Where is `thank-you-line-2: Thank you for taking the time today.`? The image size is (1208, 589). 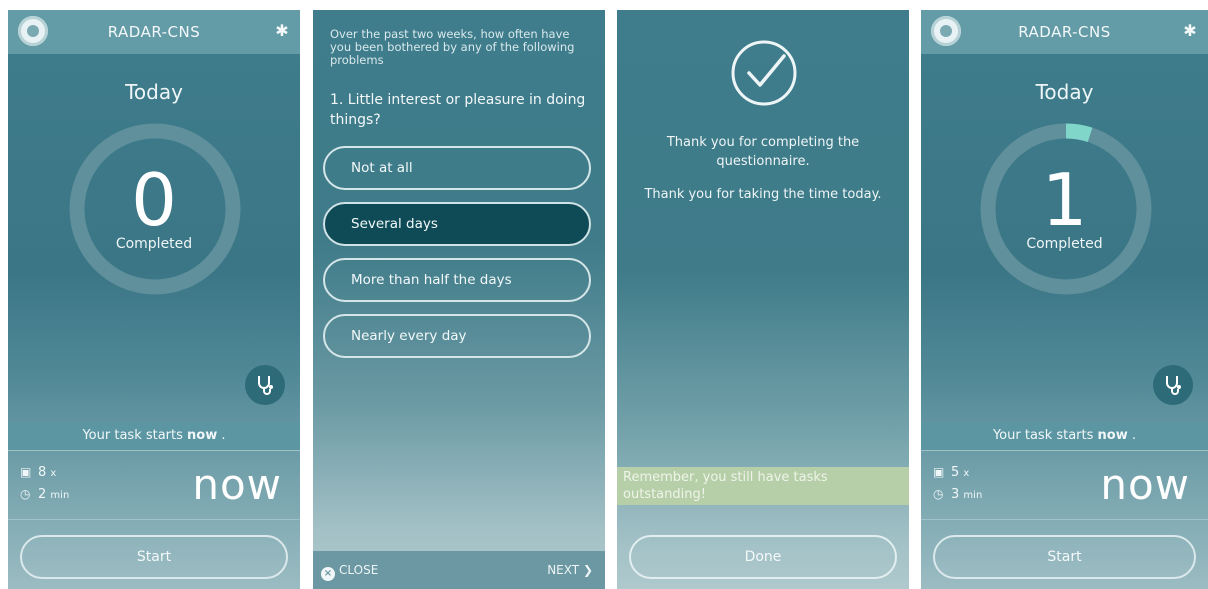 thank-you-line-2: Thank you for taking the time today. is located at coordinates (763, 194).